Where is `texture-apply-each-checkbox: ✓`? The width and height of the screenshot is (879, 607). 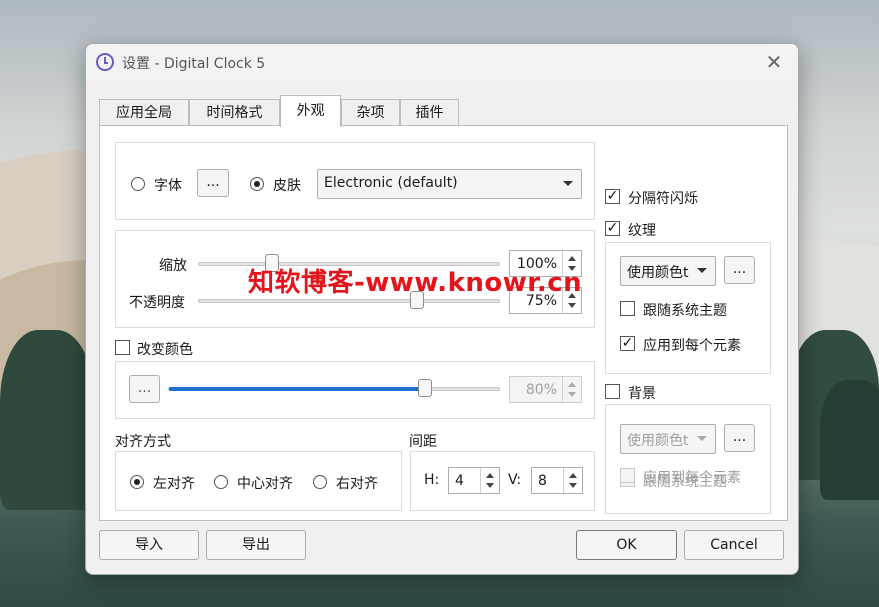
texture-apply-each-checkbox: ✓ is located at coordinates (627, 343).